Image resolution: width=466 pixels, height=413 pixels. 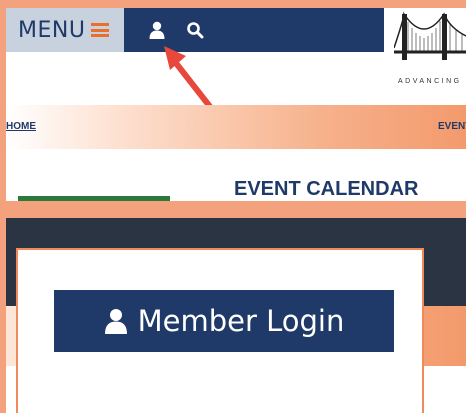 I want to click on page-title: EVENT CALENDAR, so click(x=326, y=189).